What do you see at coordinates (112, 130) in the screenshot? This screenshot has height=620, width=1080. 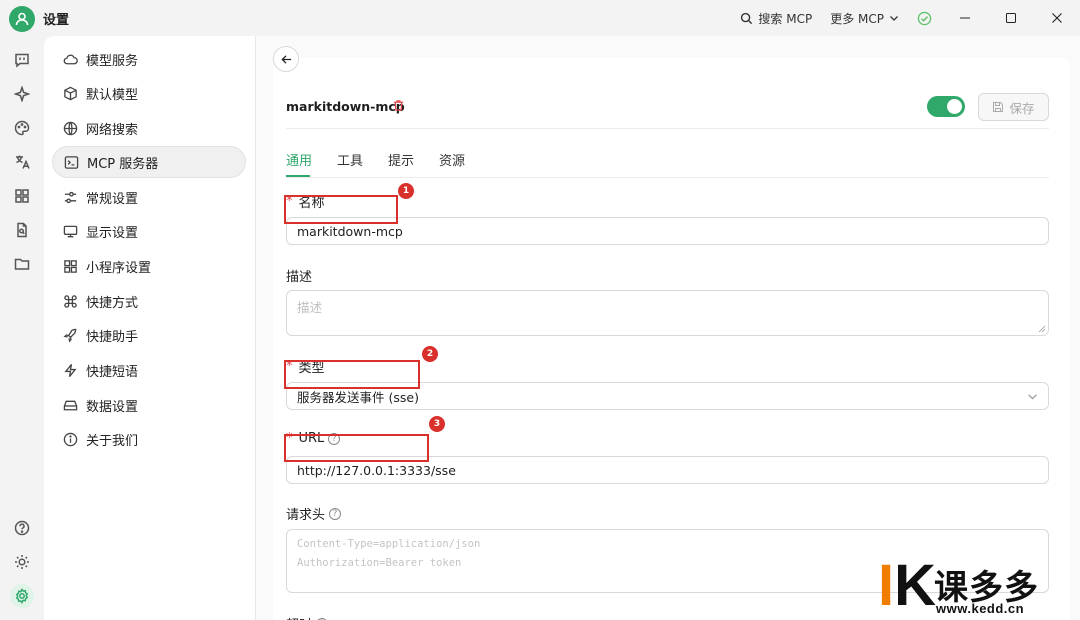 I see `menu-item-label: 网络搜索` at bounding box center [112, 130].